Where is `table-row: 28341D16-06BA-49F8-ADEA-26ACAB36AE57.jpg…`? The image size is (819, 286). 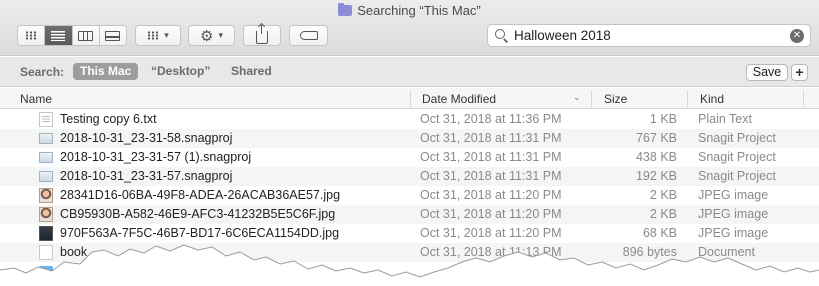
table-row: 28341D16-06BA-49F8-ADEA-26ACAB36AE57.jpg… is located at coordinates (409, 195).